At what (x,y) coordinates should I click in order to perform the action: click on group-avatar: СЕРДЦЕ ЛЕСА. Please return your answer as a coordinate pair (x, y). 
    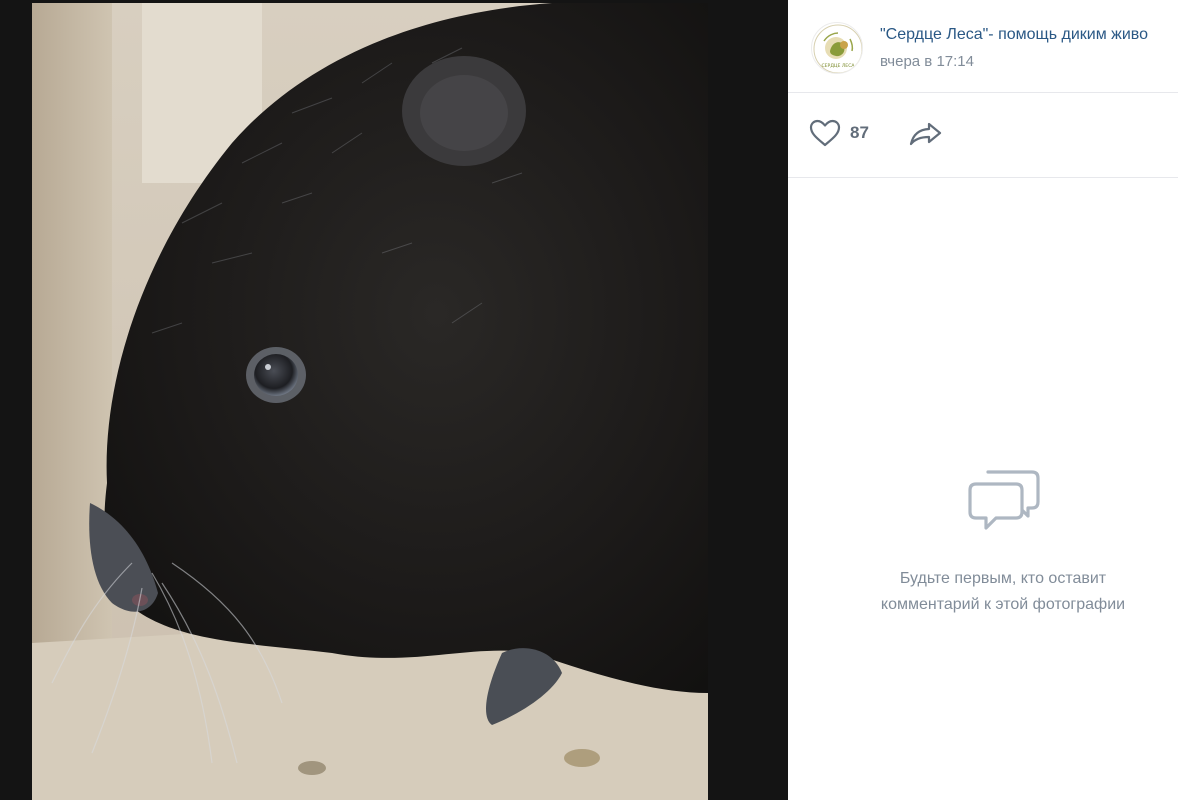
    Looking at the image, I should click on (837, 48).